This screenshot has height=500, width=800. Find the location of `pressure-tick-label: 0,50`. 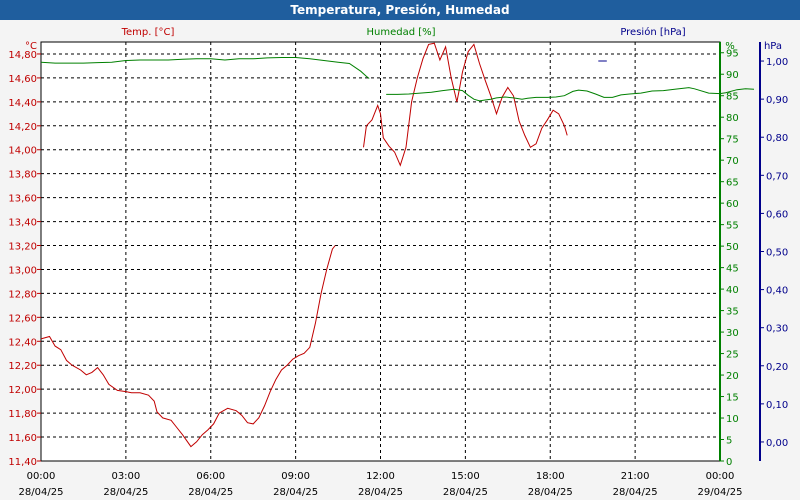

pressure-tick-label: 0,50 is located at coordinates (777, 253).